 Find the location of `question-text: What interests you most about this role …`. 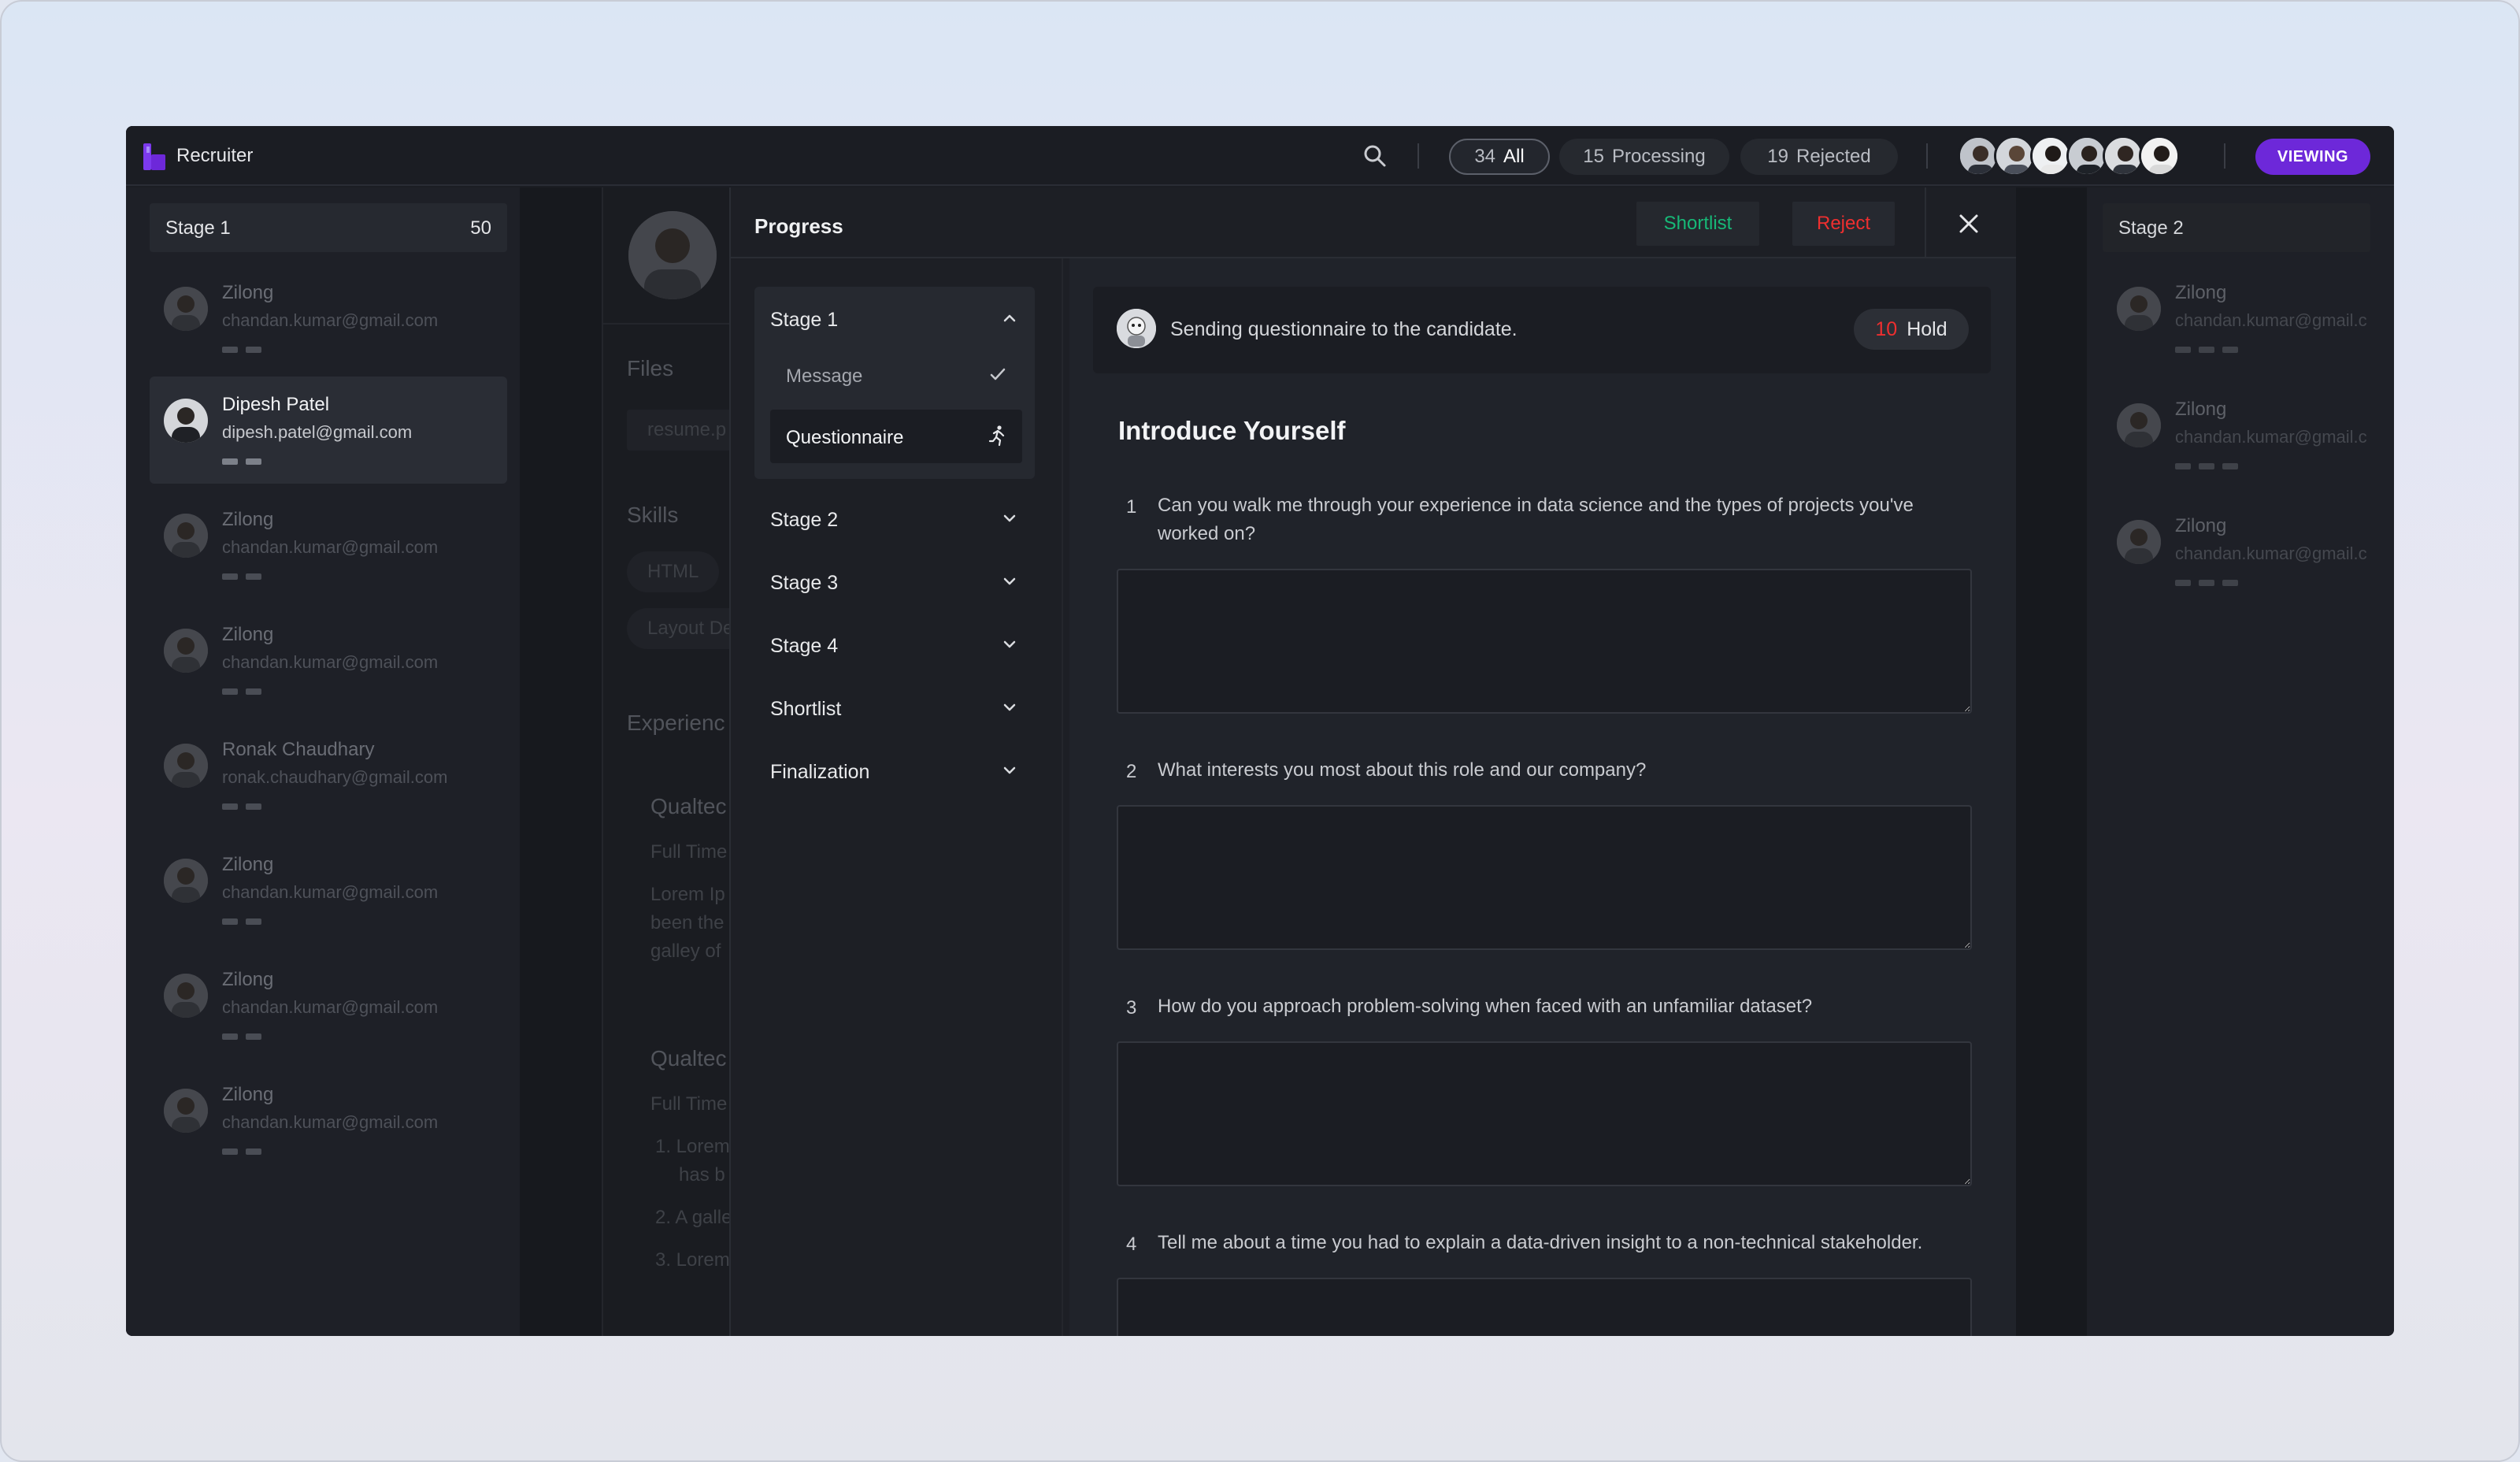

question-text: What interests you most about this role … is located at coordinates (1402, 770).